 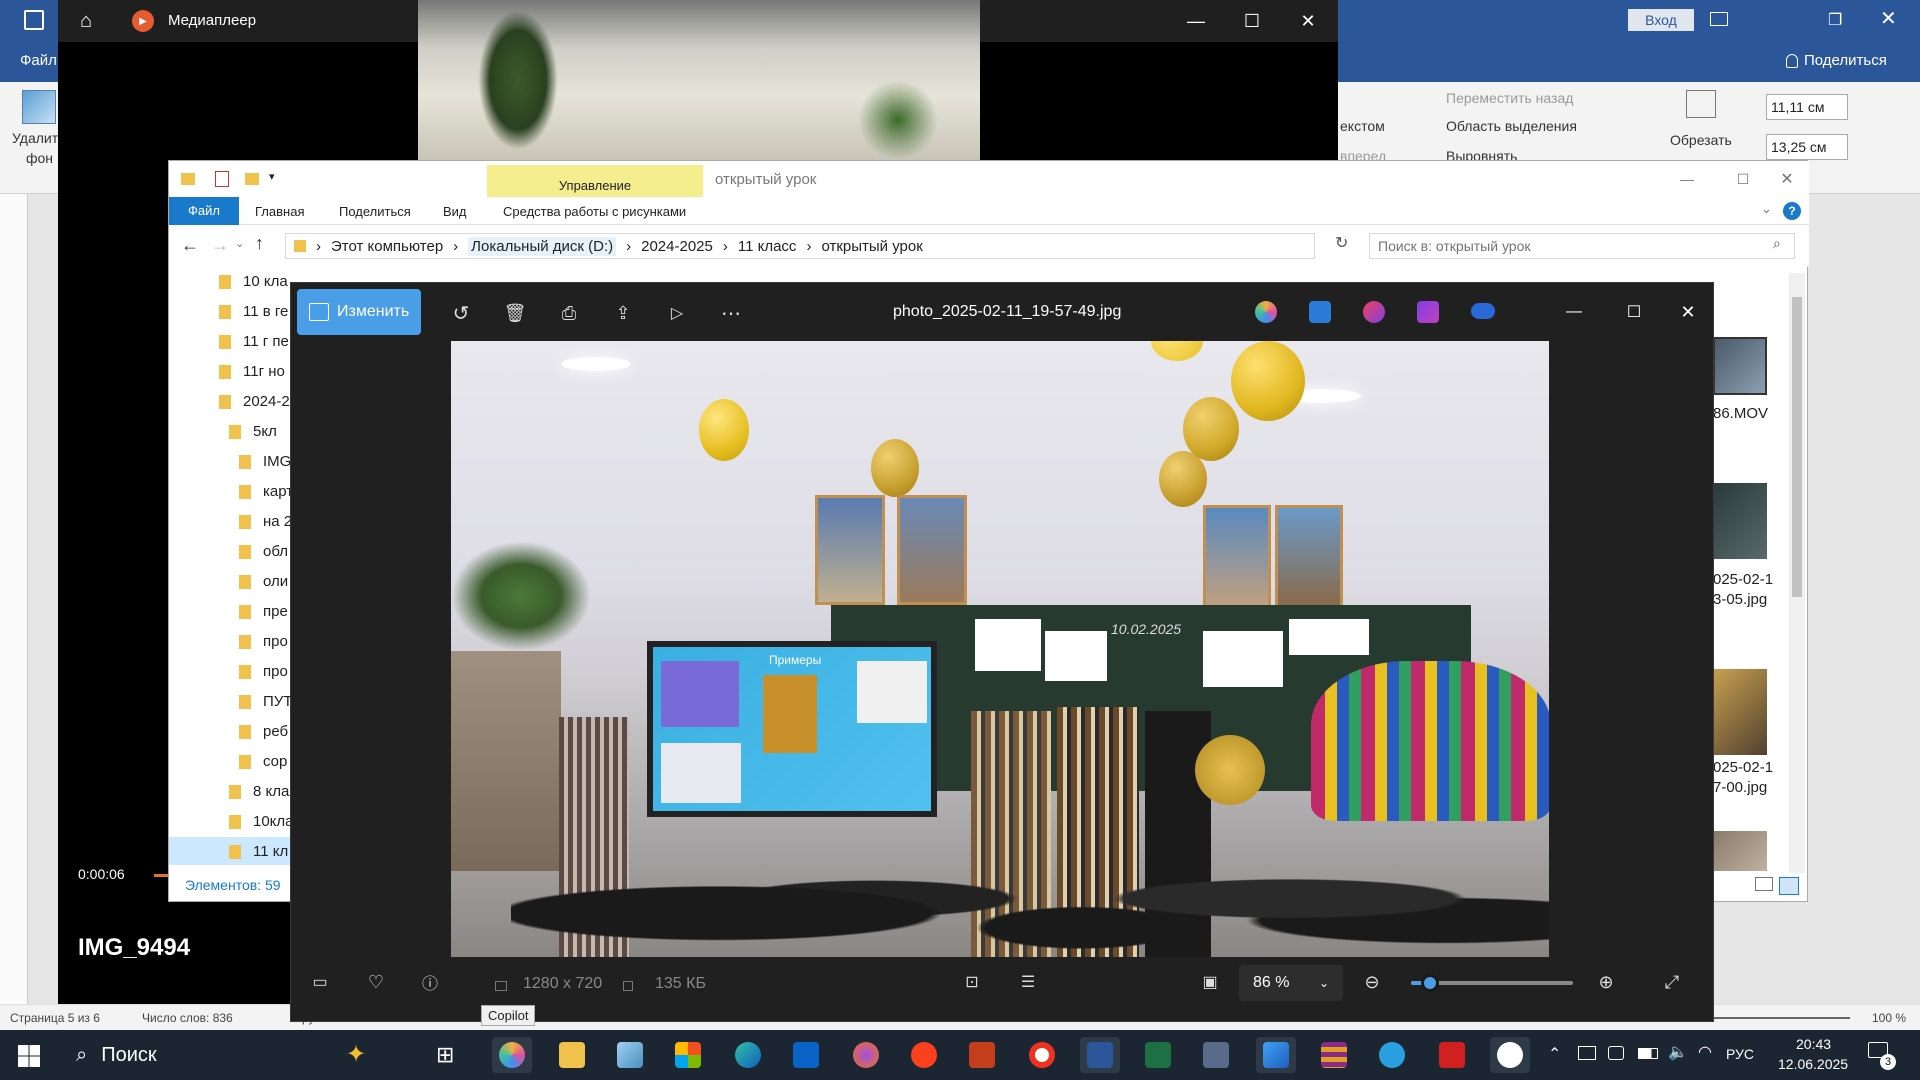 What do you see at coordinates (1452, 1055) in the screenshot?
I see `pdf-icon` at bounding box center [1452, 1055].